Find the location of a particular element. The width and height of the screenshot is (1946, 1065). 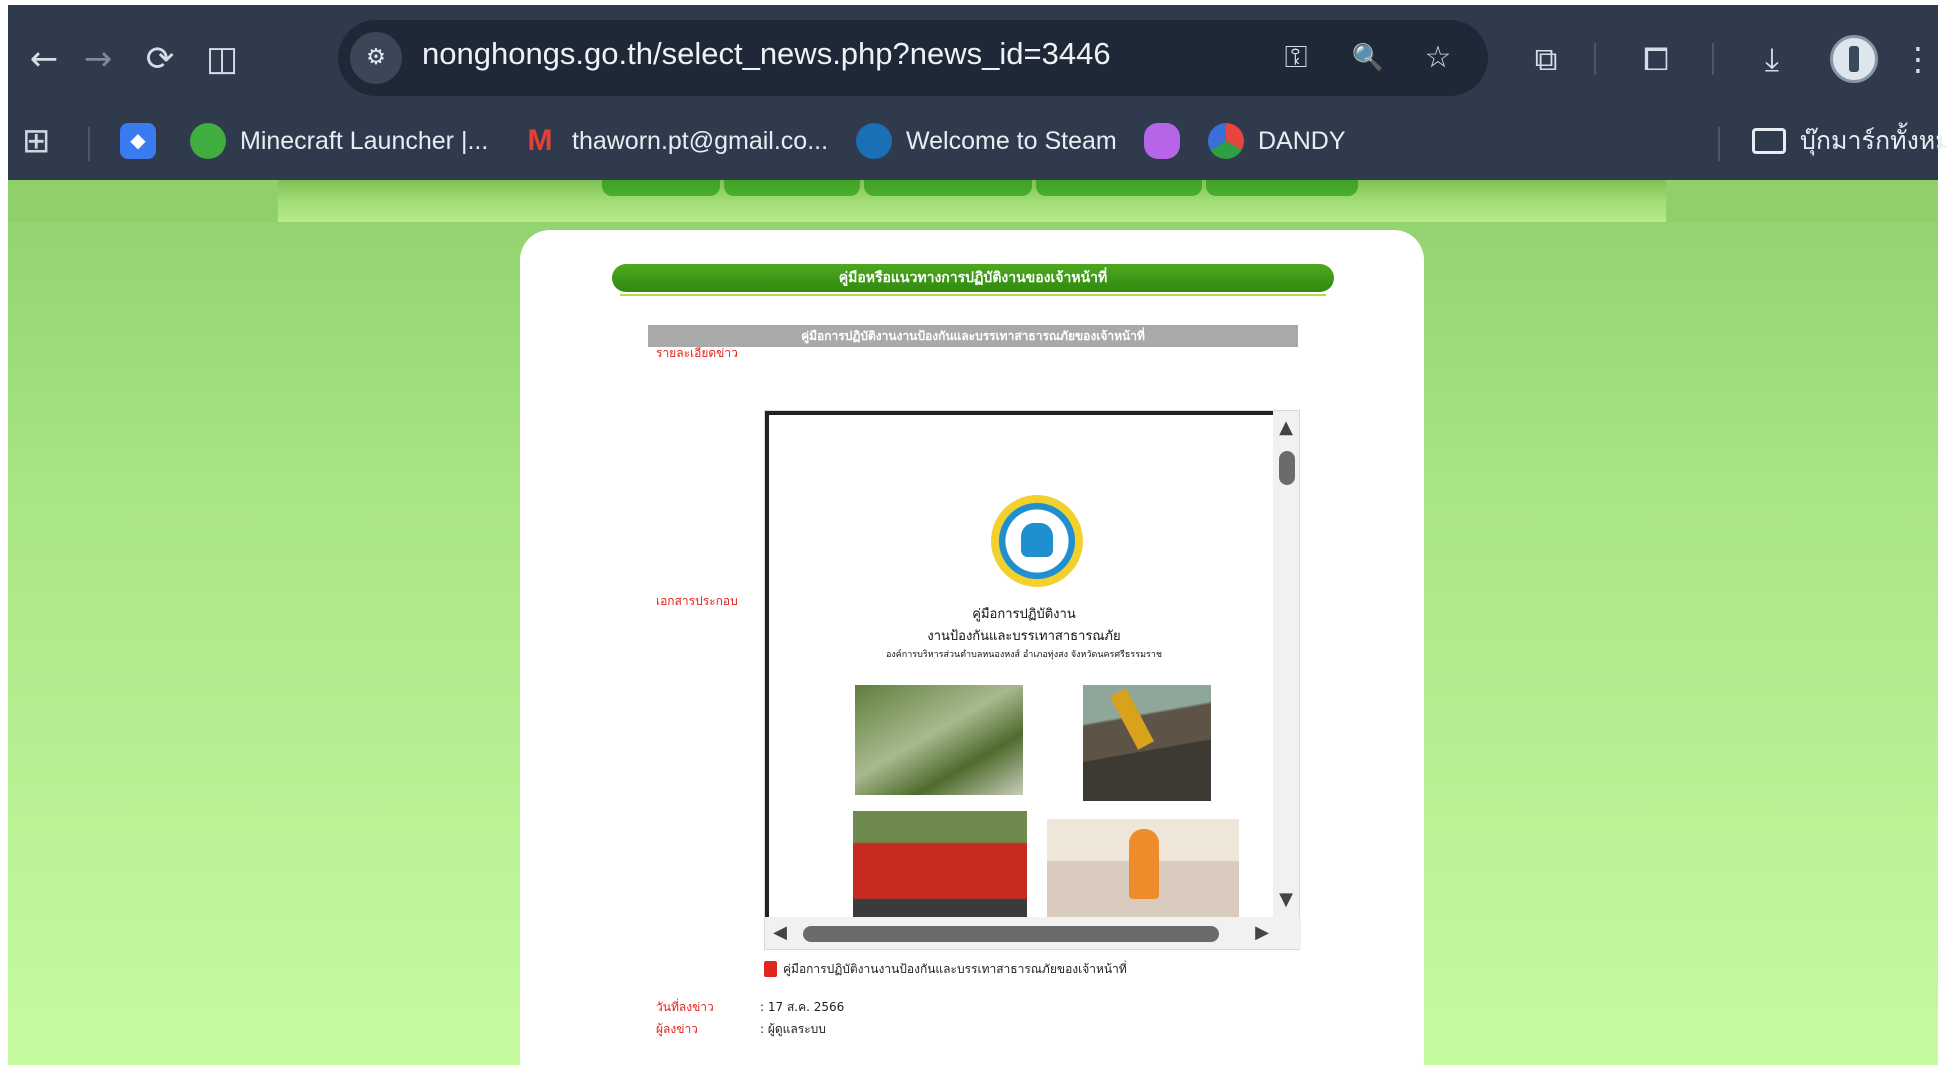

site-info-button: ⚙ is located at coordinates (376, 58).